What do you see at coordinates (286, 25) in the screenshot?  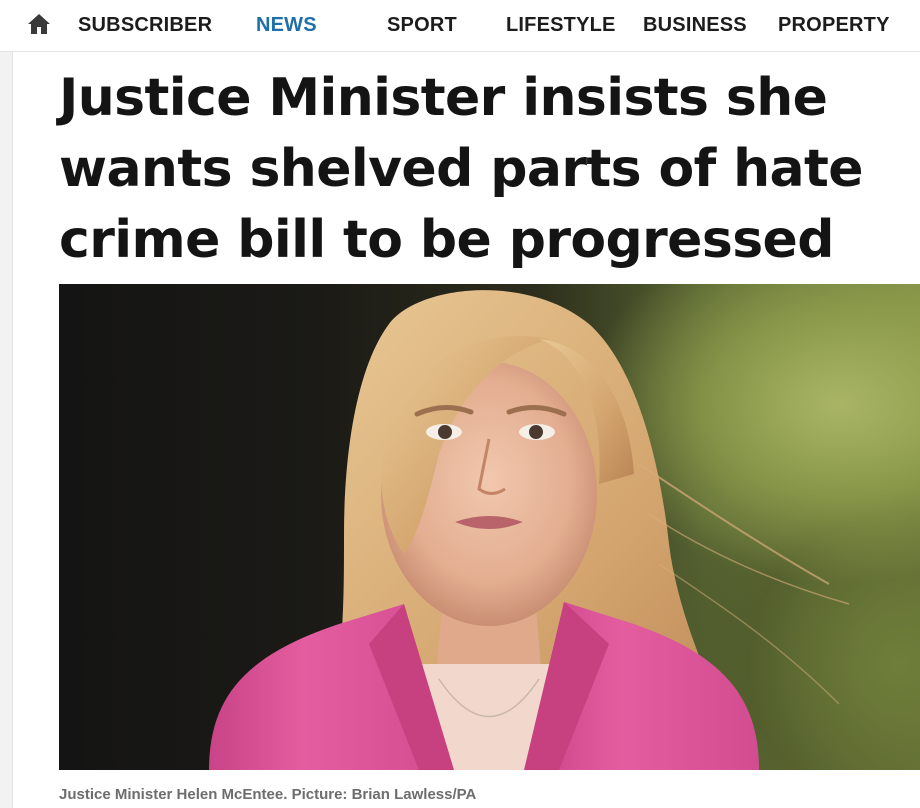 I see `nav-item-news: NEWS` at bounding box center [286, 25].